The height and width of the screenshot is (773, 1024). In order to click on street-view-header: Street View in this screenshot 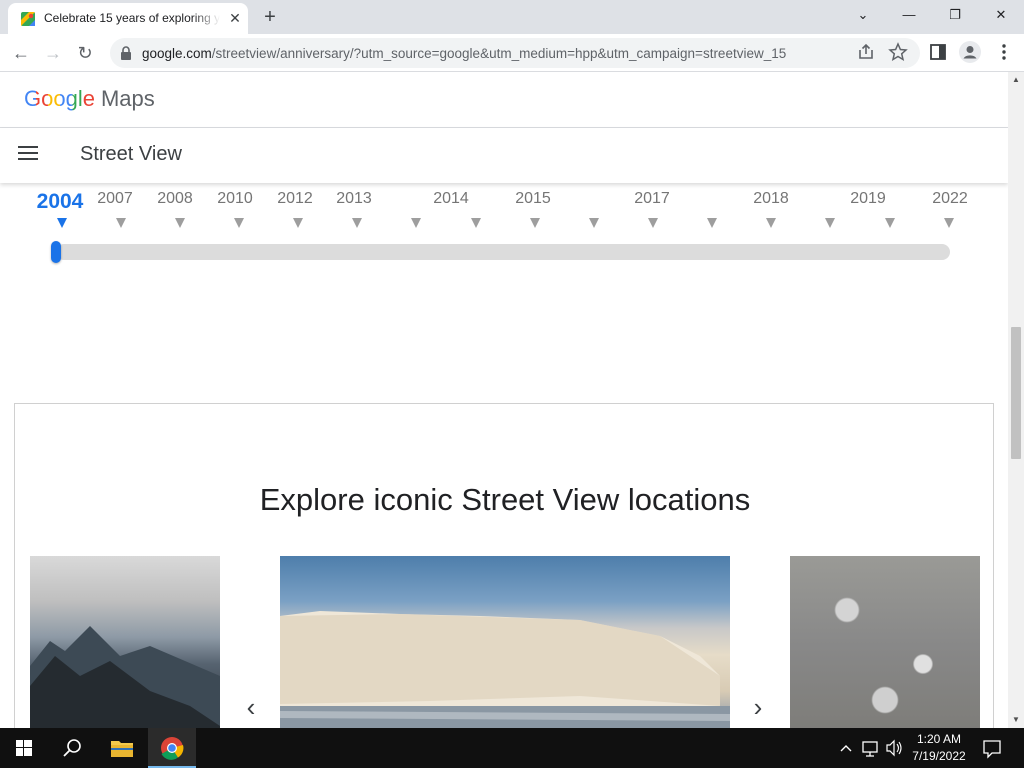, I will do `click(504, 155)`.